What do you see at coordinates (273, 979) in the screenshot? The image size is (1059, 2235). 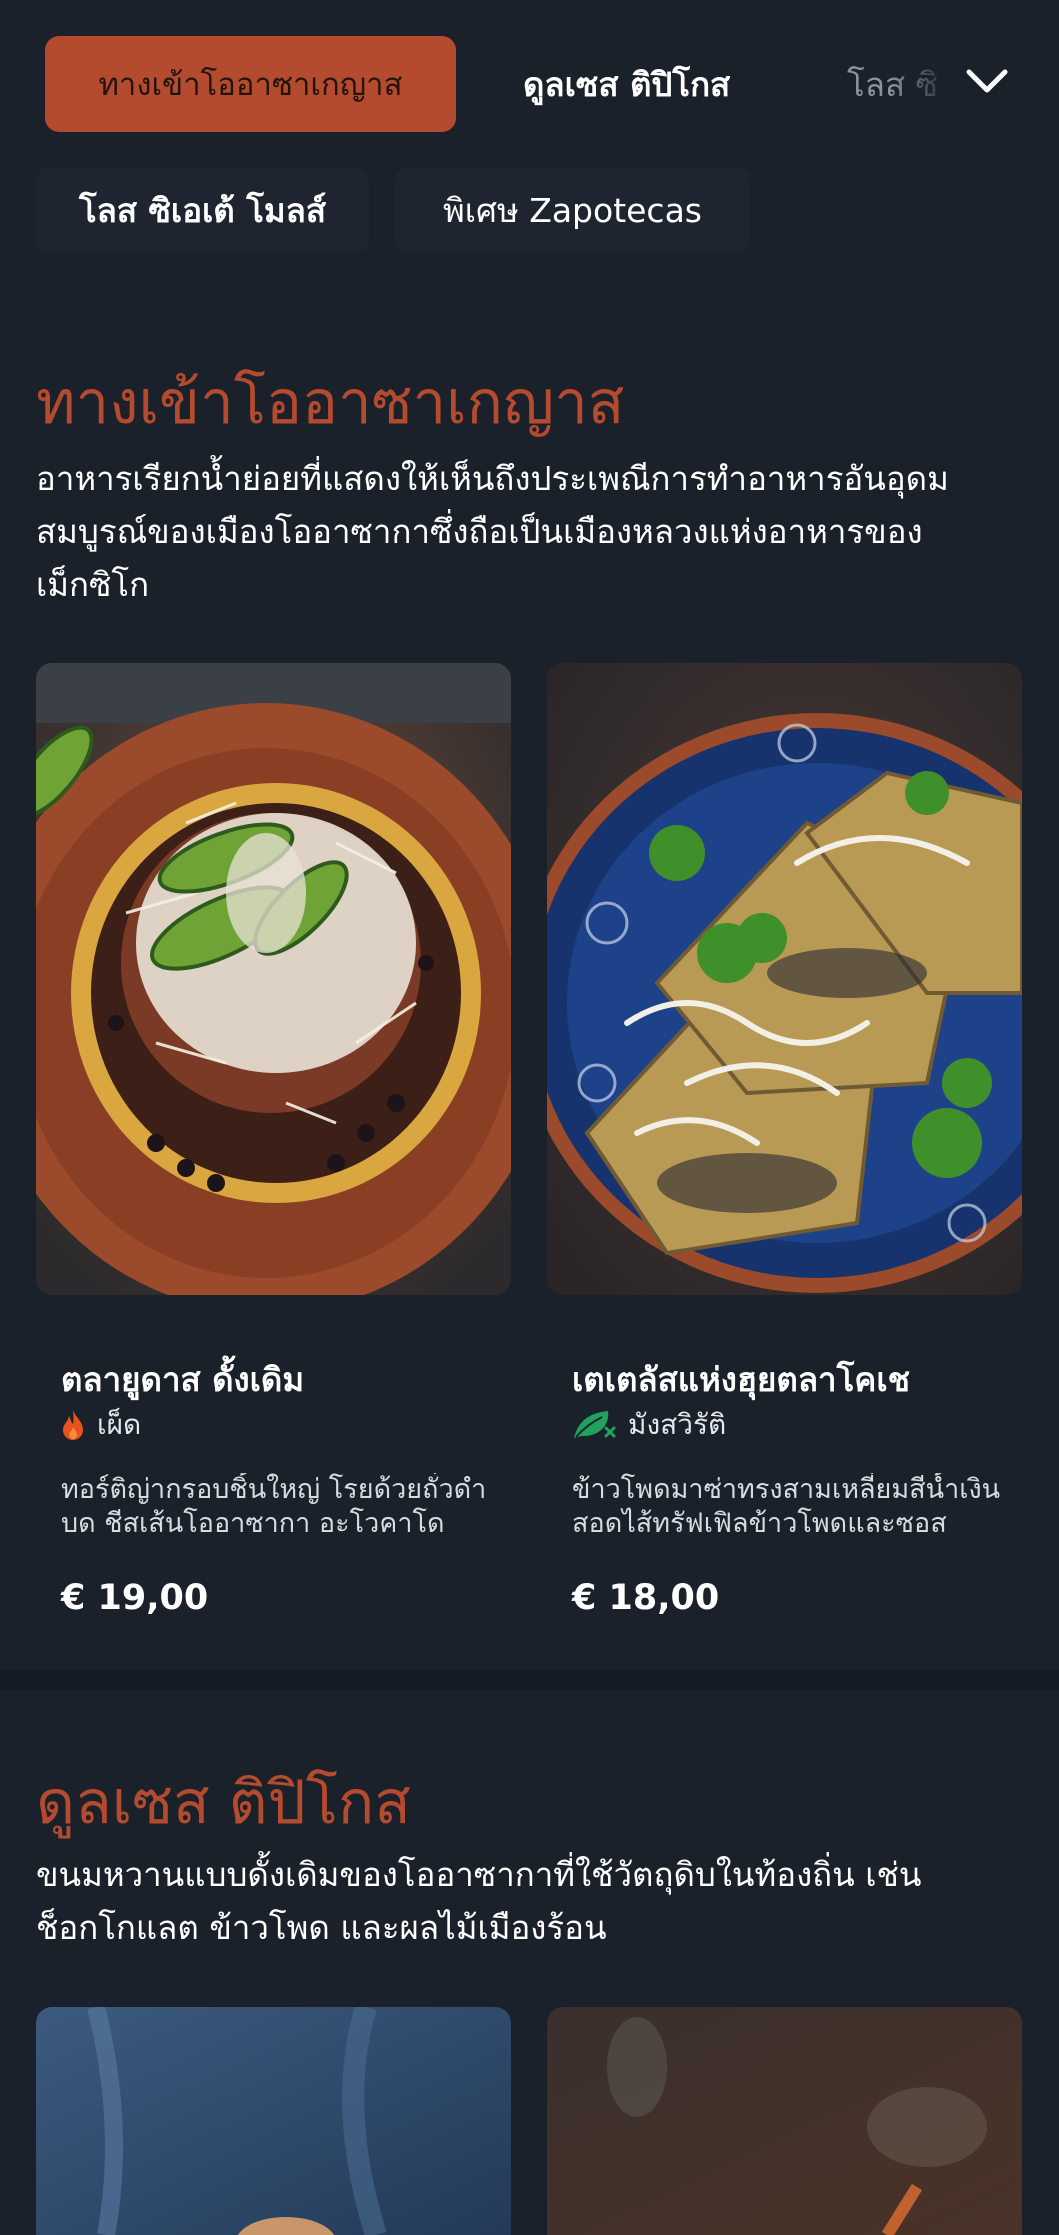 I see `food-photo-tlayuda` at bounding box center [273, 979].